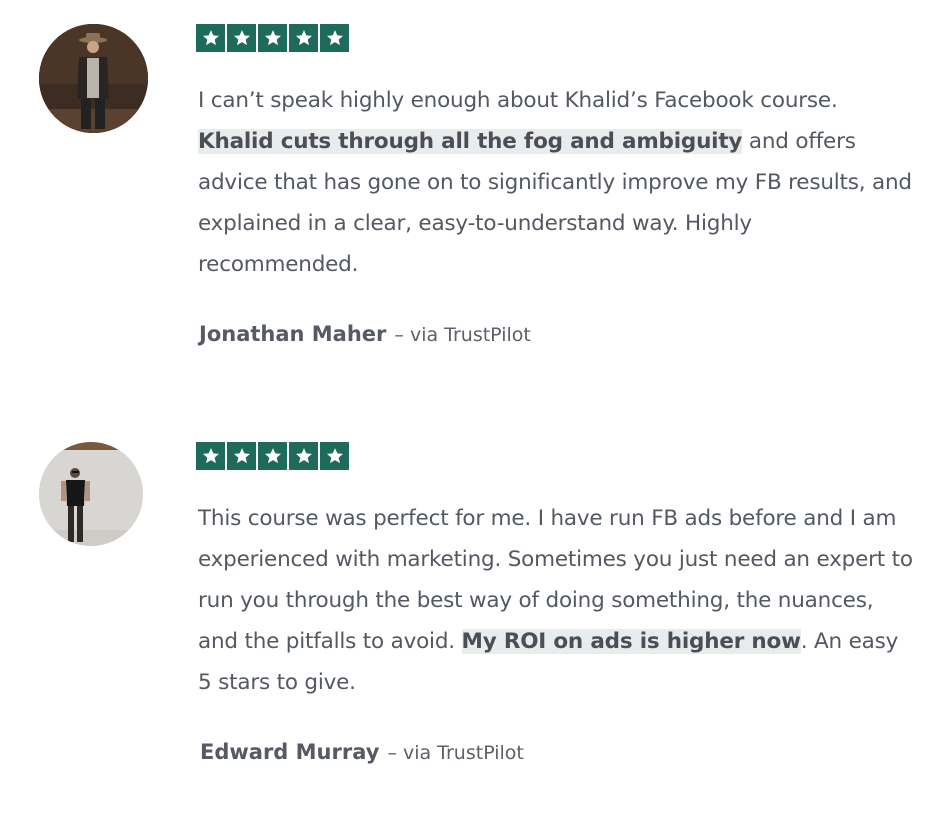 Image resolution: width=940 pixels, height=816 pixels. What do you see at coordinates (290, 752) in the screenshot?
I see `reviewer-name: Edward Murray` at bounding box center [290, 752].